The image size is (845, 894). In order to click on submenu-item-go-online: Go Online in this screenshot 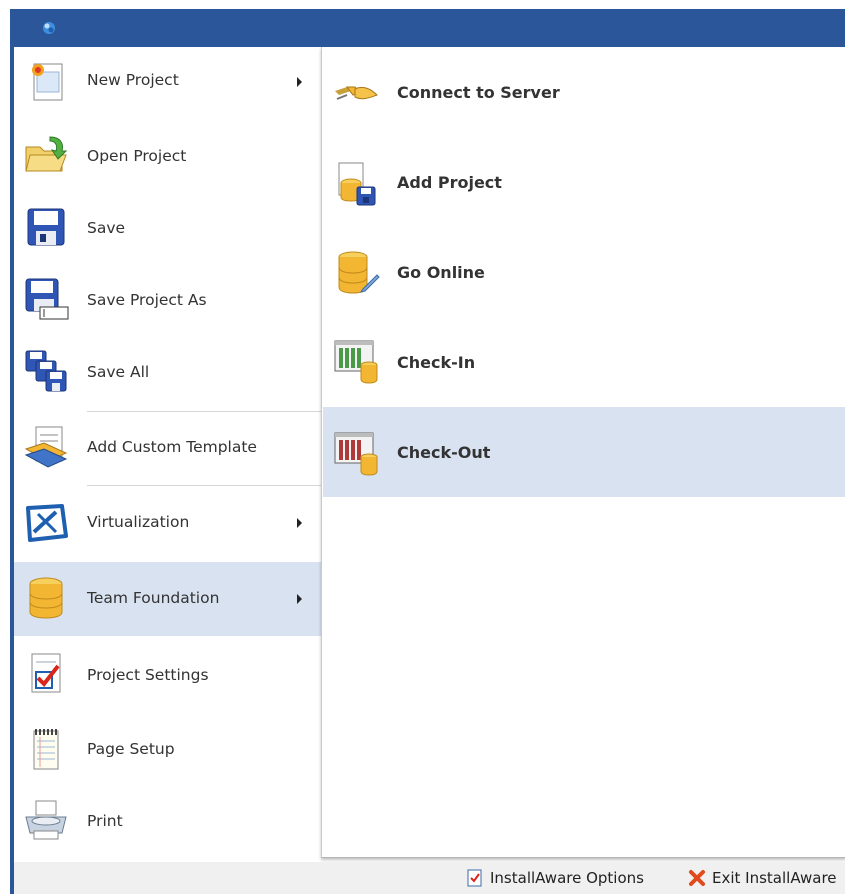, I will do `click(584, 272)`.